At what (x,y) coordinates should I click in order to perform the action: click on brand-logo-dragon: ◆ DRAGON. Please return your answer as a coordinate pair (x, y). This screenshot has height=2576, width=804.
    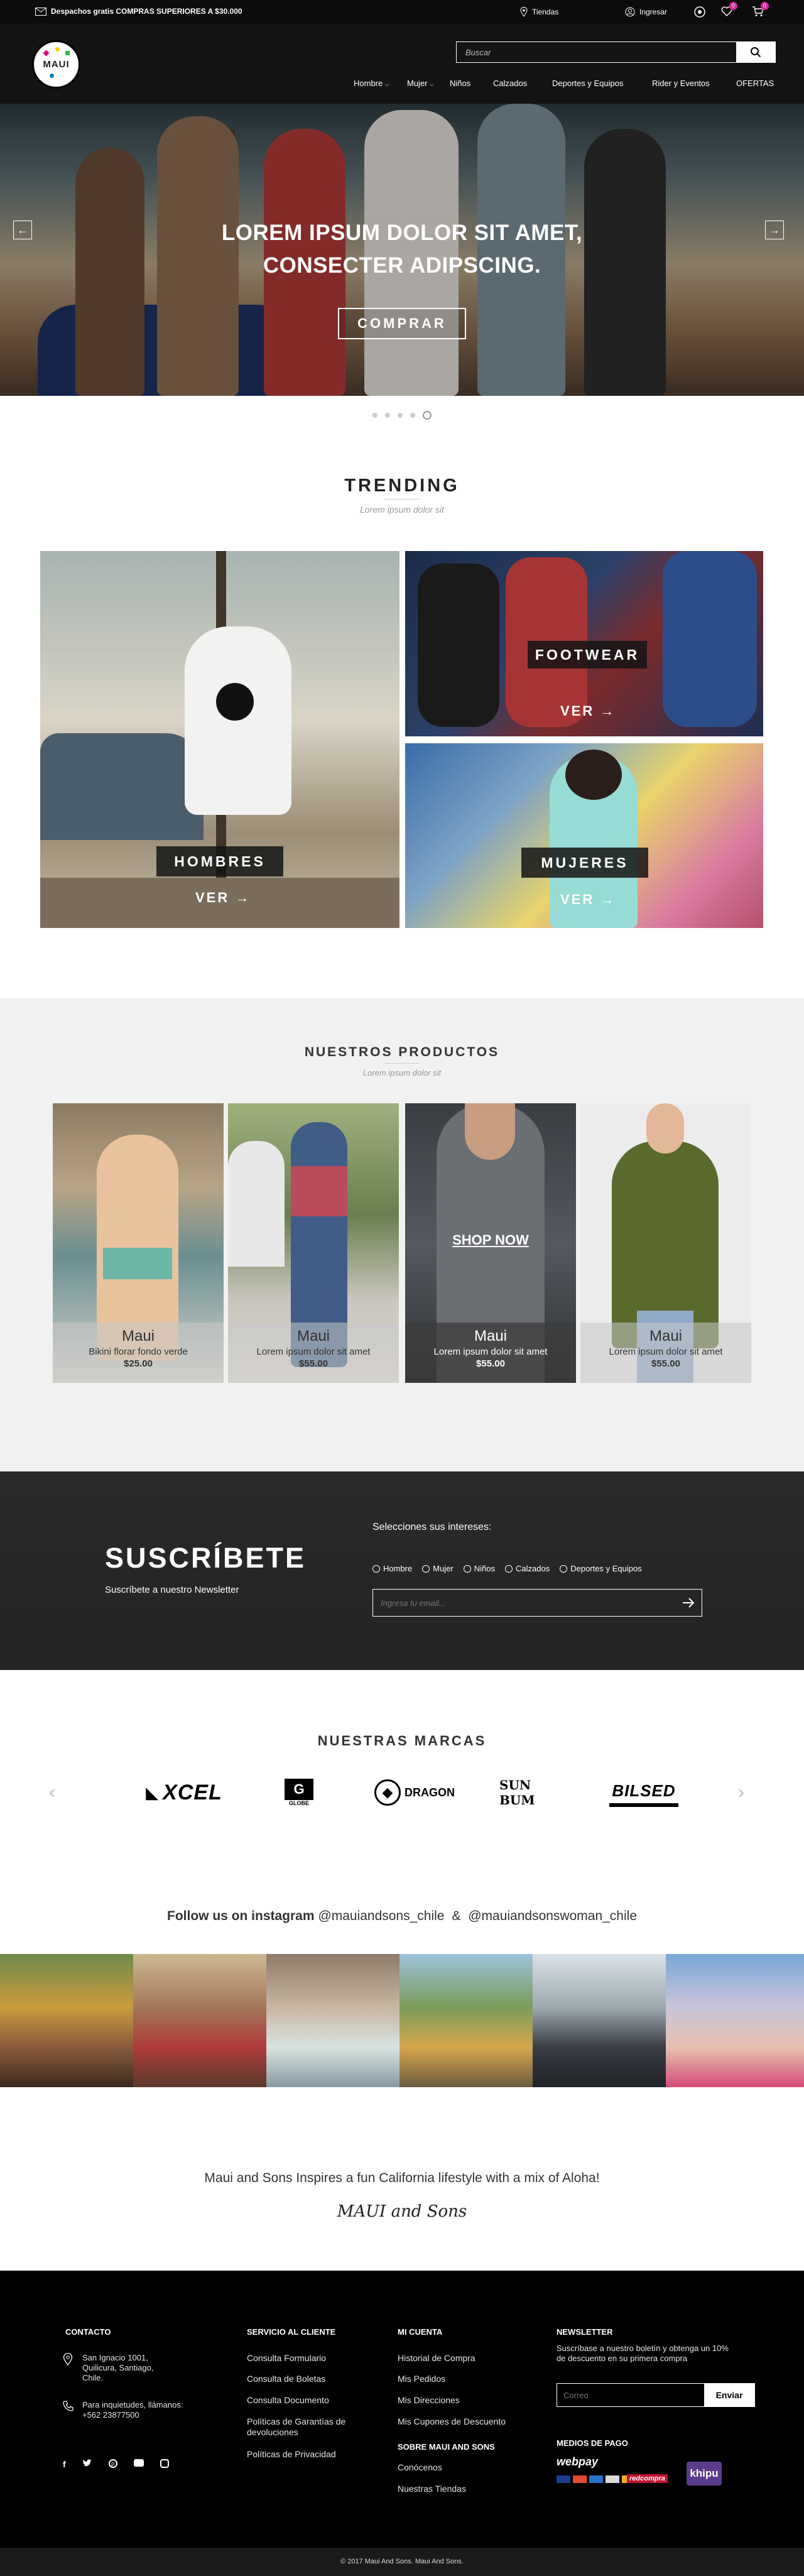
    Looking at the image, I should click on (415, 1793).